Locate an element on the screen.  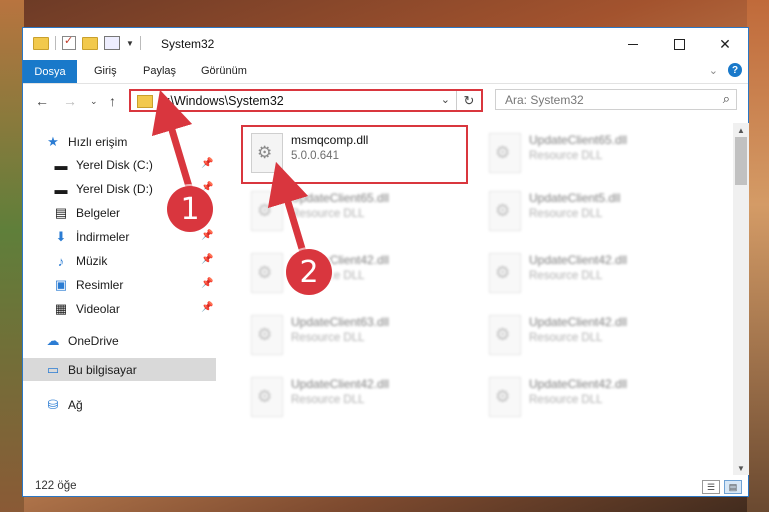
search-input: Ara: System32 ⌕ is located at coordinates (616, 99).